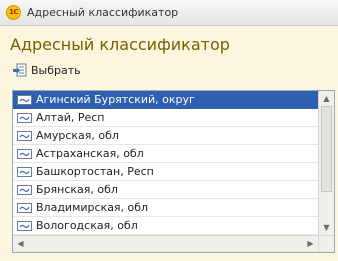  I want to click on list-item-label: Вологодская, обл, so click(87, 225).